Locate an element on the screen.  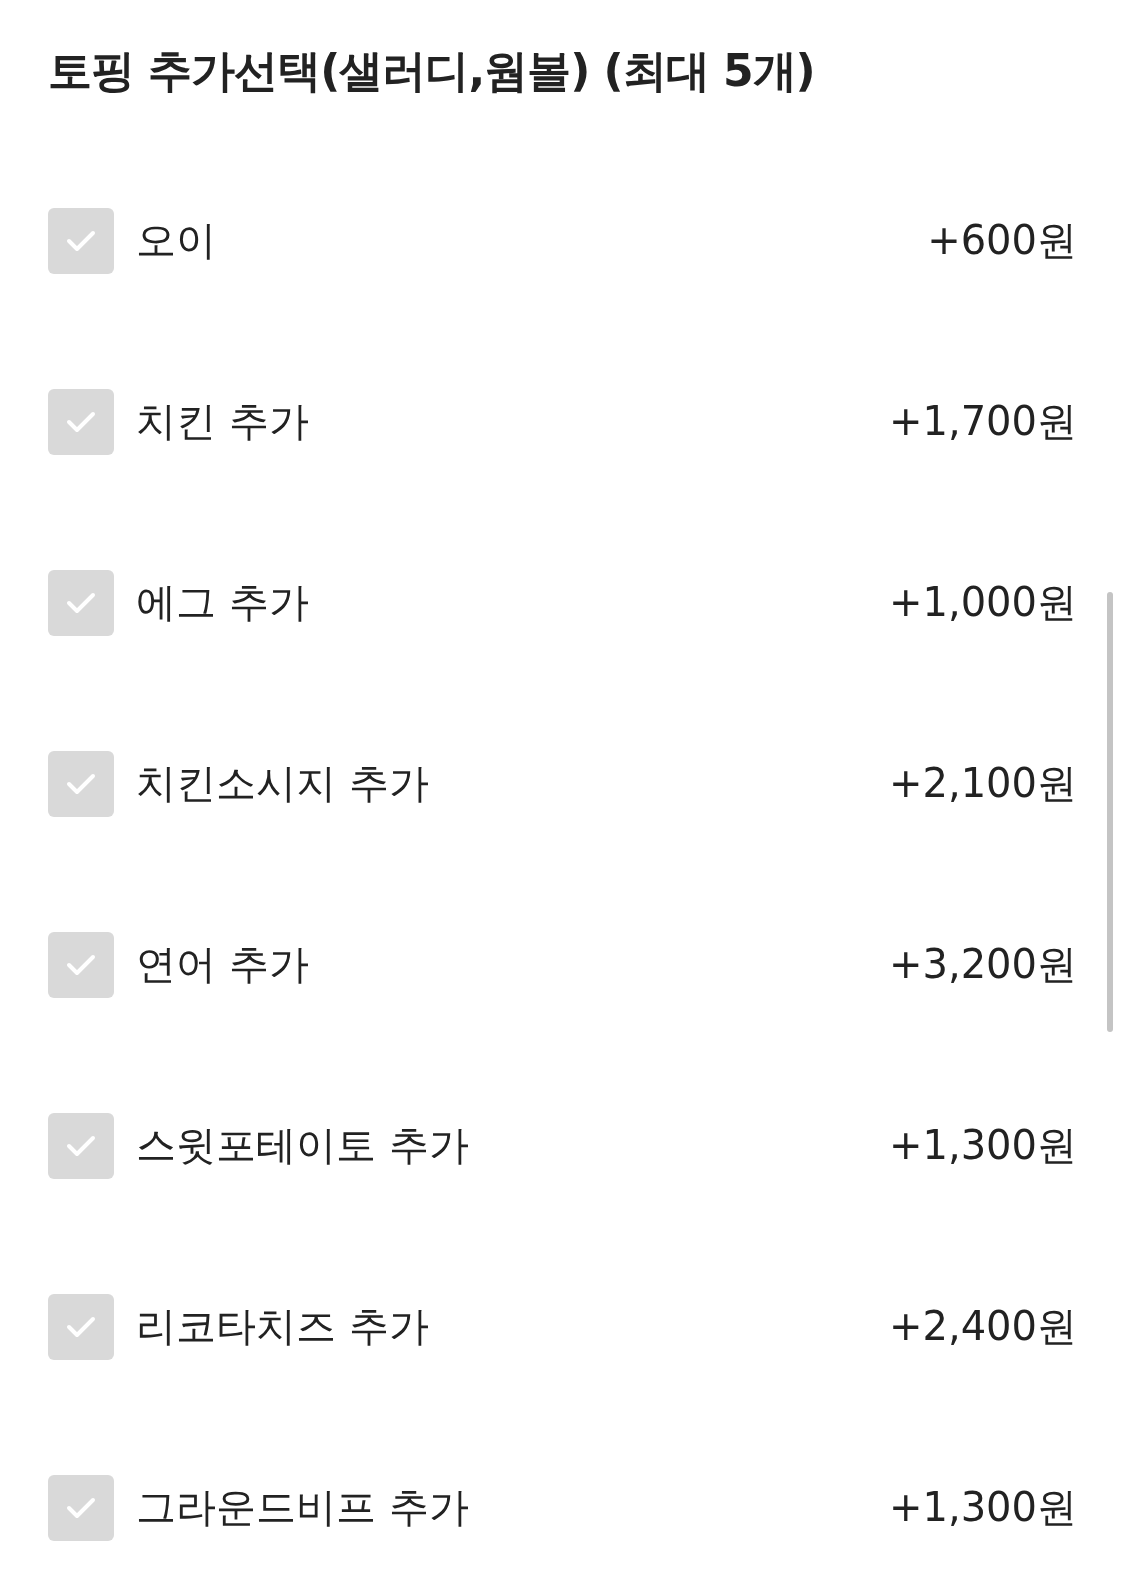
option-label: 그라운드비프 추가 is located at coordinates (303, 1507).